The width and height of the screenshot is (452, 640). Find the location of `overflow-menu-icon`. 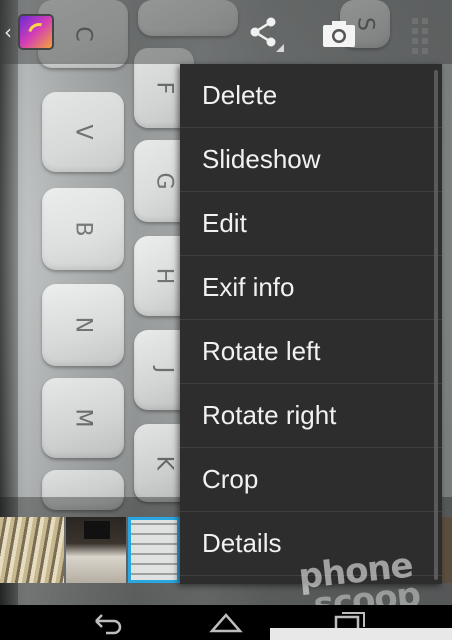

overflow-menu-icon is located at coordinates (421, 36).